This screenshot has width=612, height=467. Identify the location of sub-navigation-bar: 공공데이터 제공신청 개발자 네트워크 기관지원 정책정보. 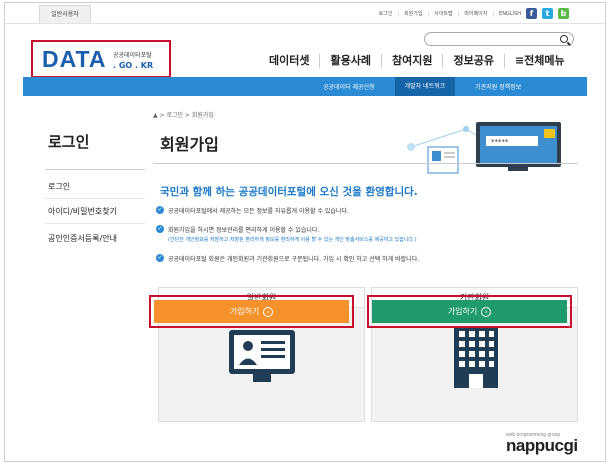
(305, 86).